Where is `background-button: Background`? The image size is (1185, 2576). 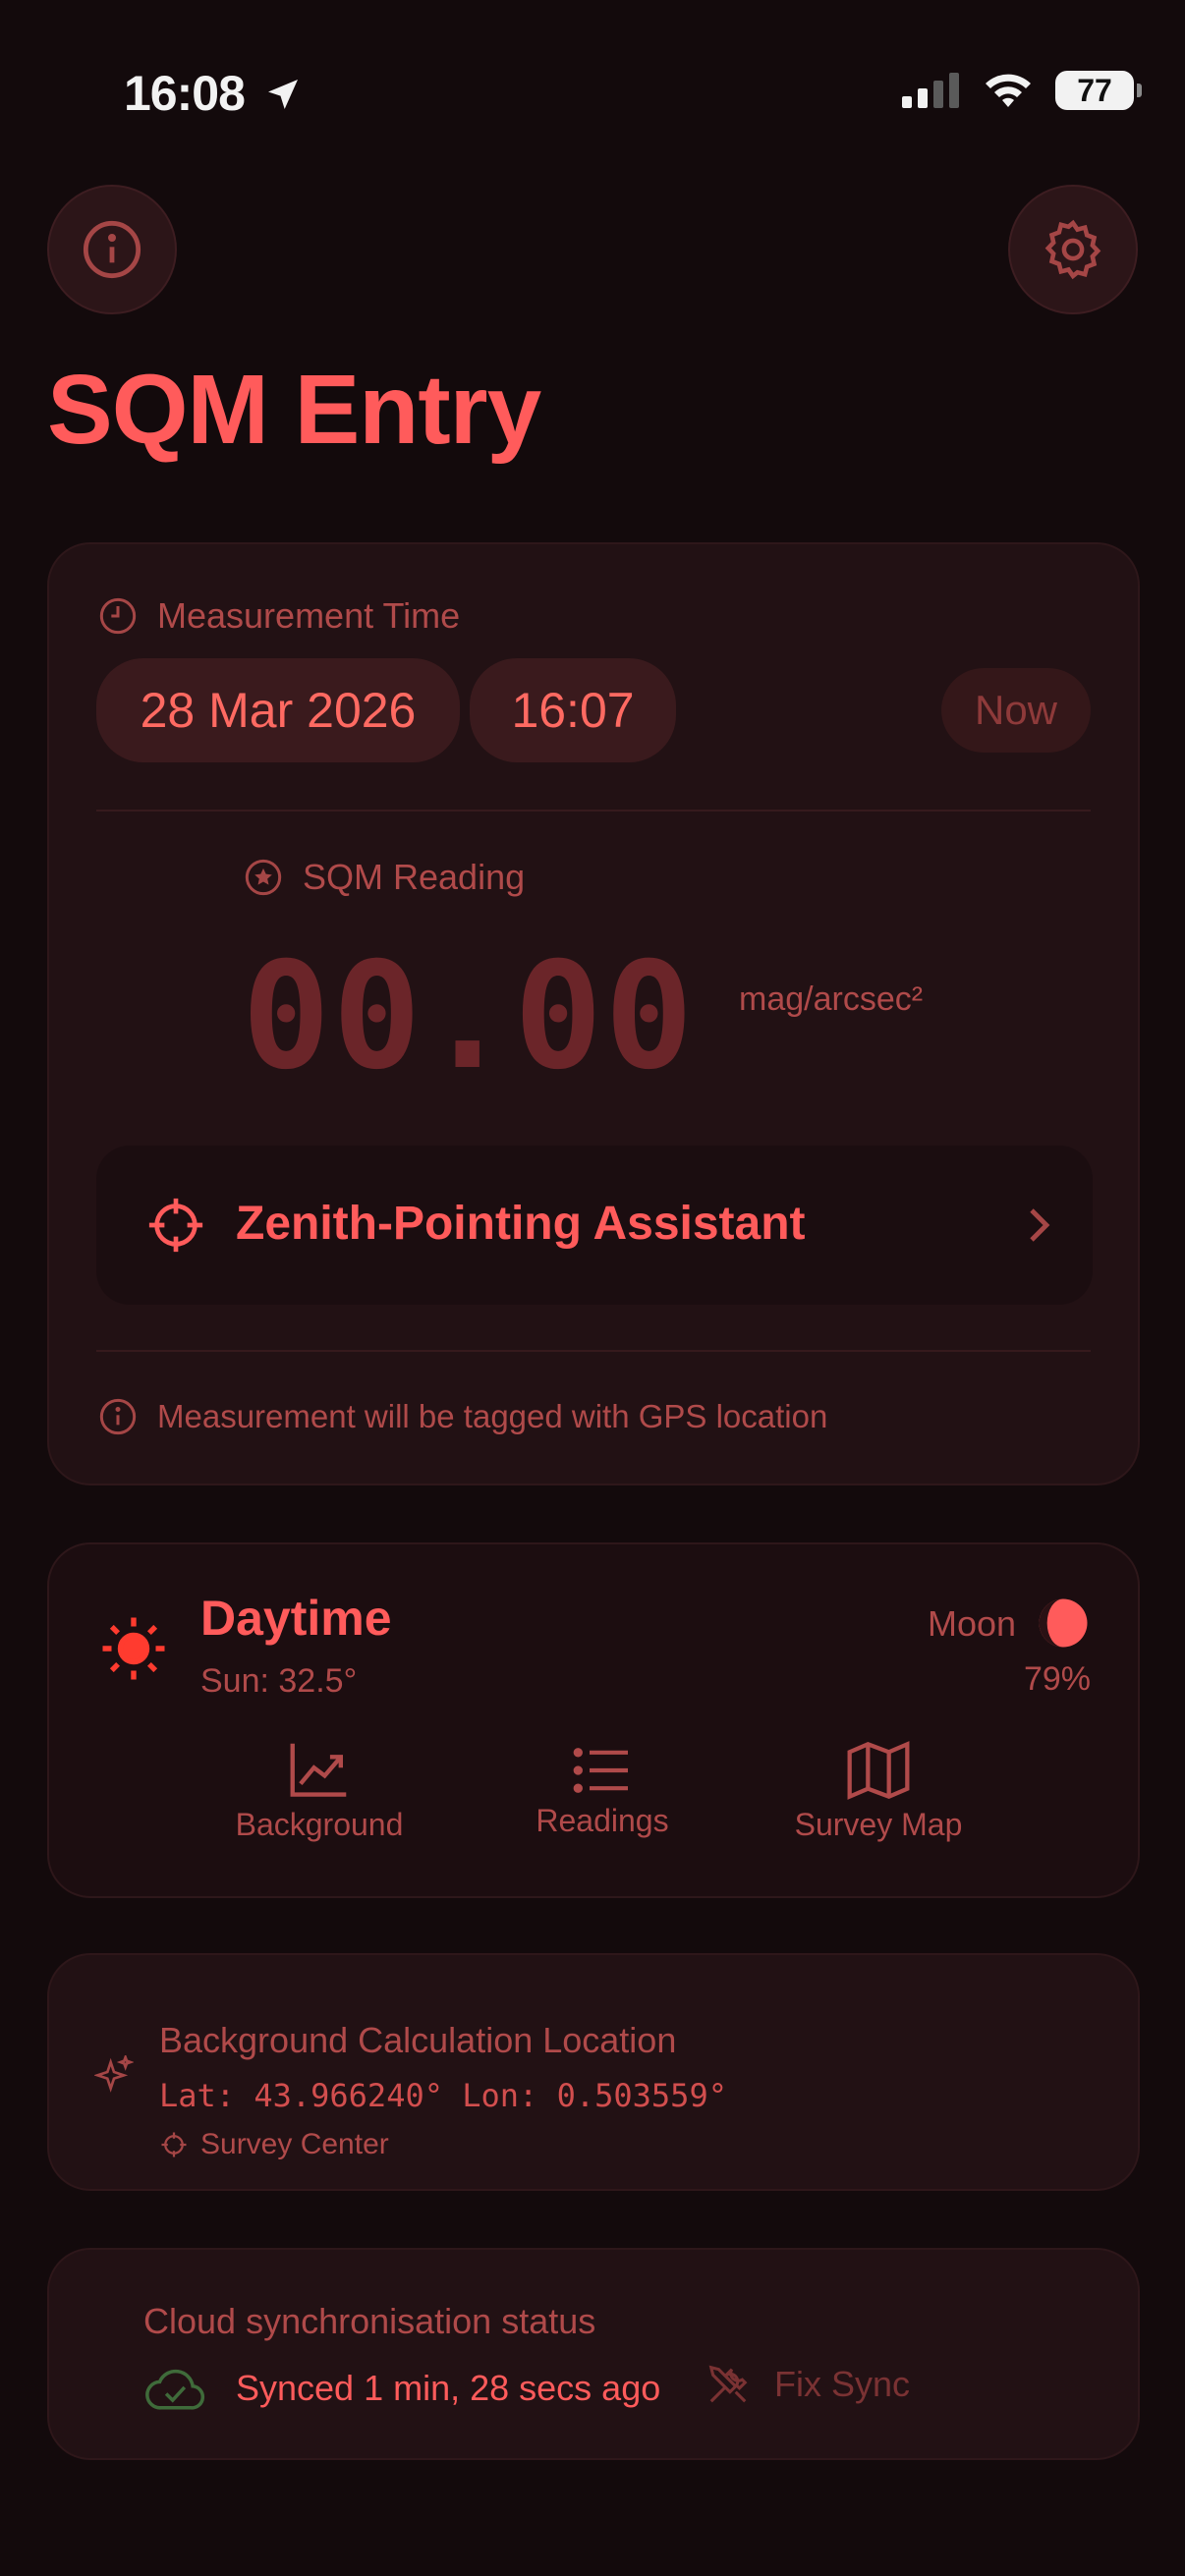 background-button: Background is located at coordinates (320, 1792).